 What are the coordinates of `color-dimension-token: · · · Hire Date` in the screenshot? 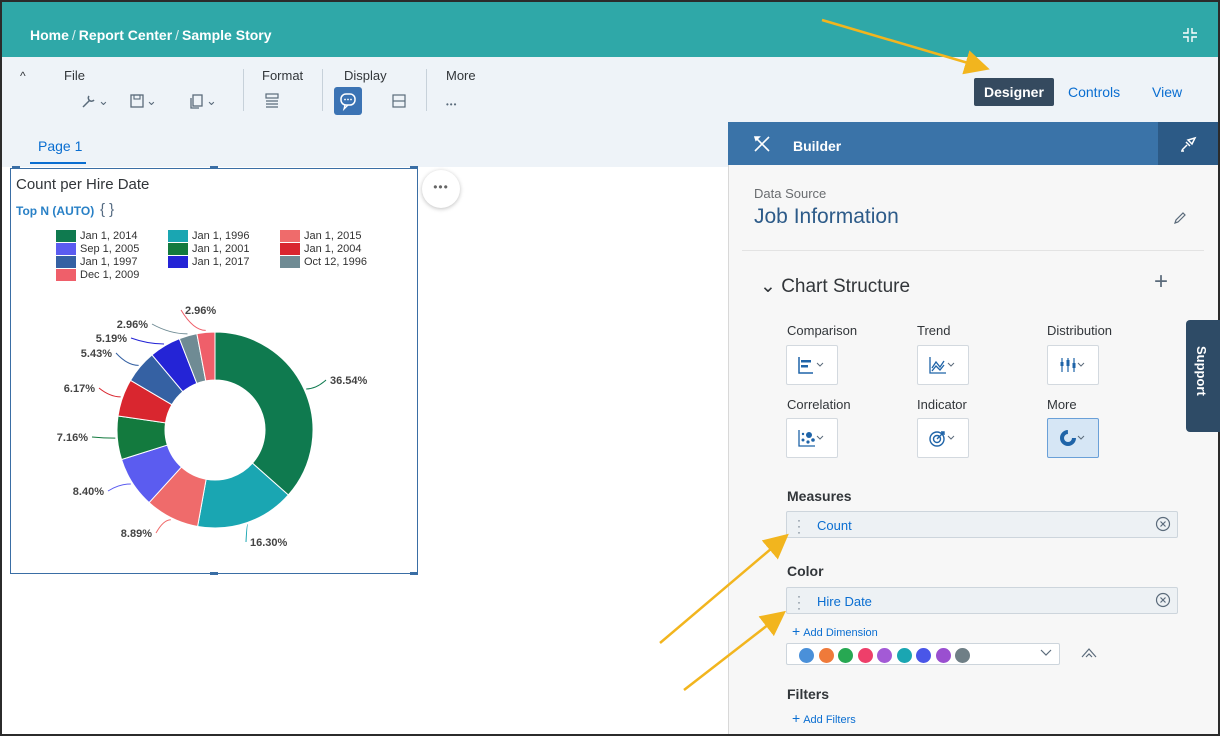 It's located at (982, 600).